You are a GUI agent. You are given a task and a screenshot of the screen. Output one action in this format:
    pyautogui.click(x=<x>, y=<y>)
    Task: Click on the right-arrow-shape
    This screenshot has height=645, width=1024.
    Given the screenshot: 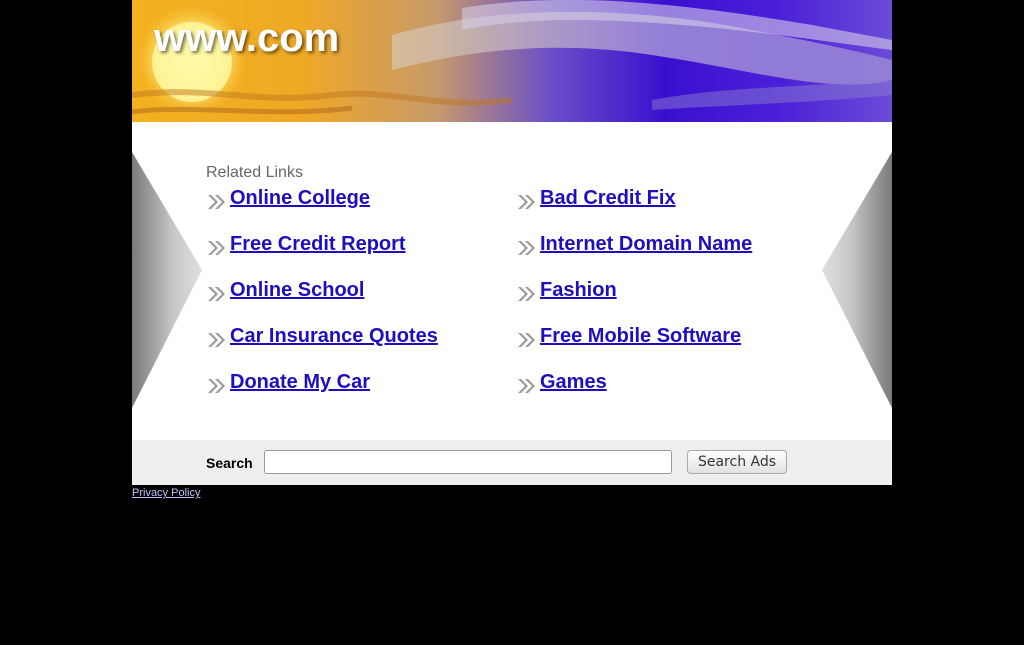 What is the action you would take?
    pyautogui.click(x=857, y=280)
    